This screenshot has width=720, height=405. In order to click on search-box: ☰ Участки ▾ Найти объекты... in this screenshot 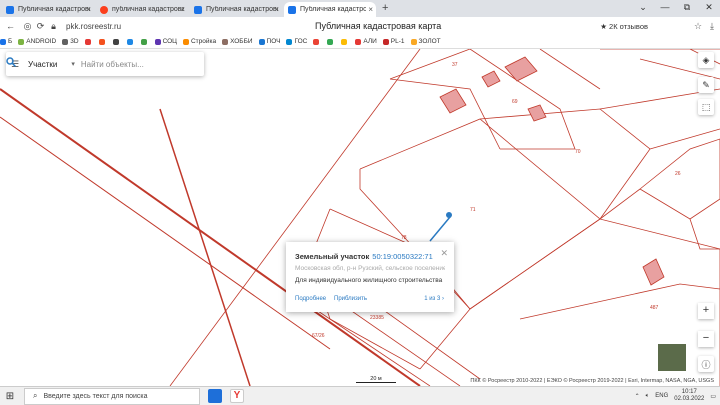, I will do `click(105, 64)`.